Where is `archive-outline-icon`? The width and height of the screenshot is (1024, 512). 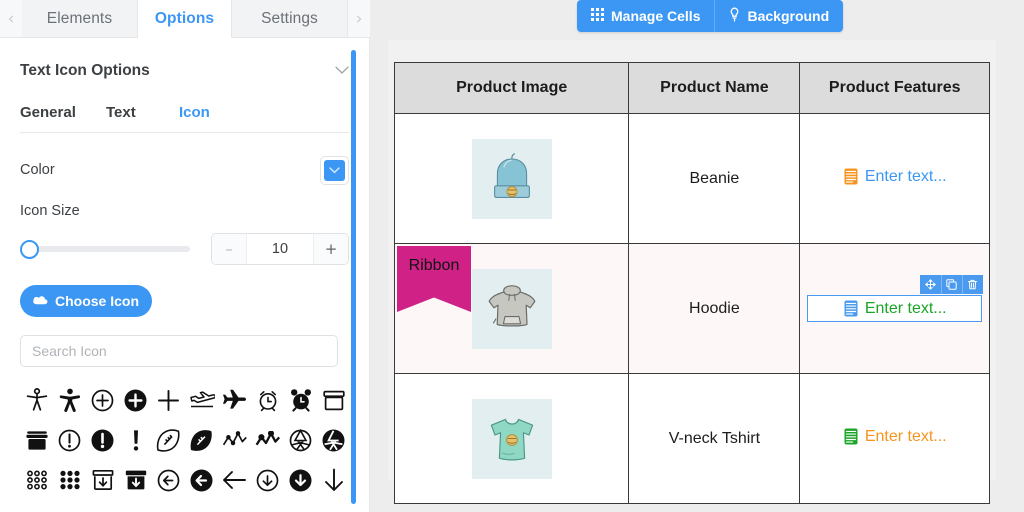 archive-outline-icon is located at coordinates (333, 400).